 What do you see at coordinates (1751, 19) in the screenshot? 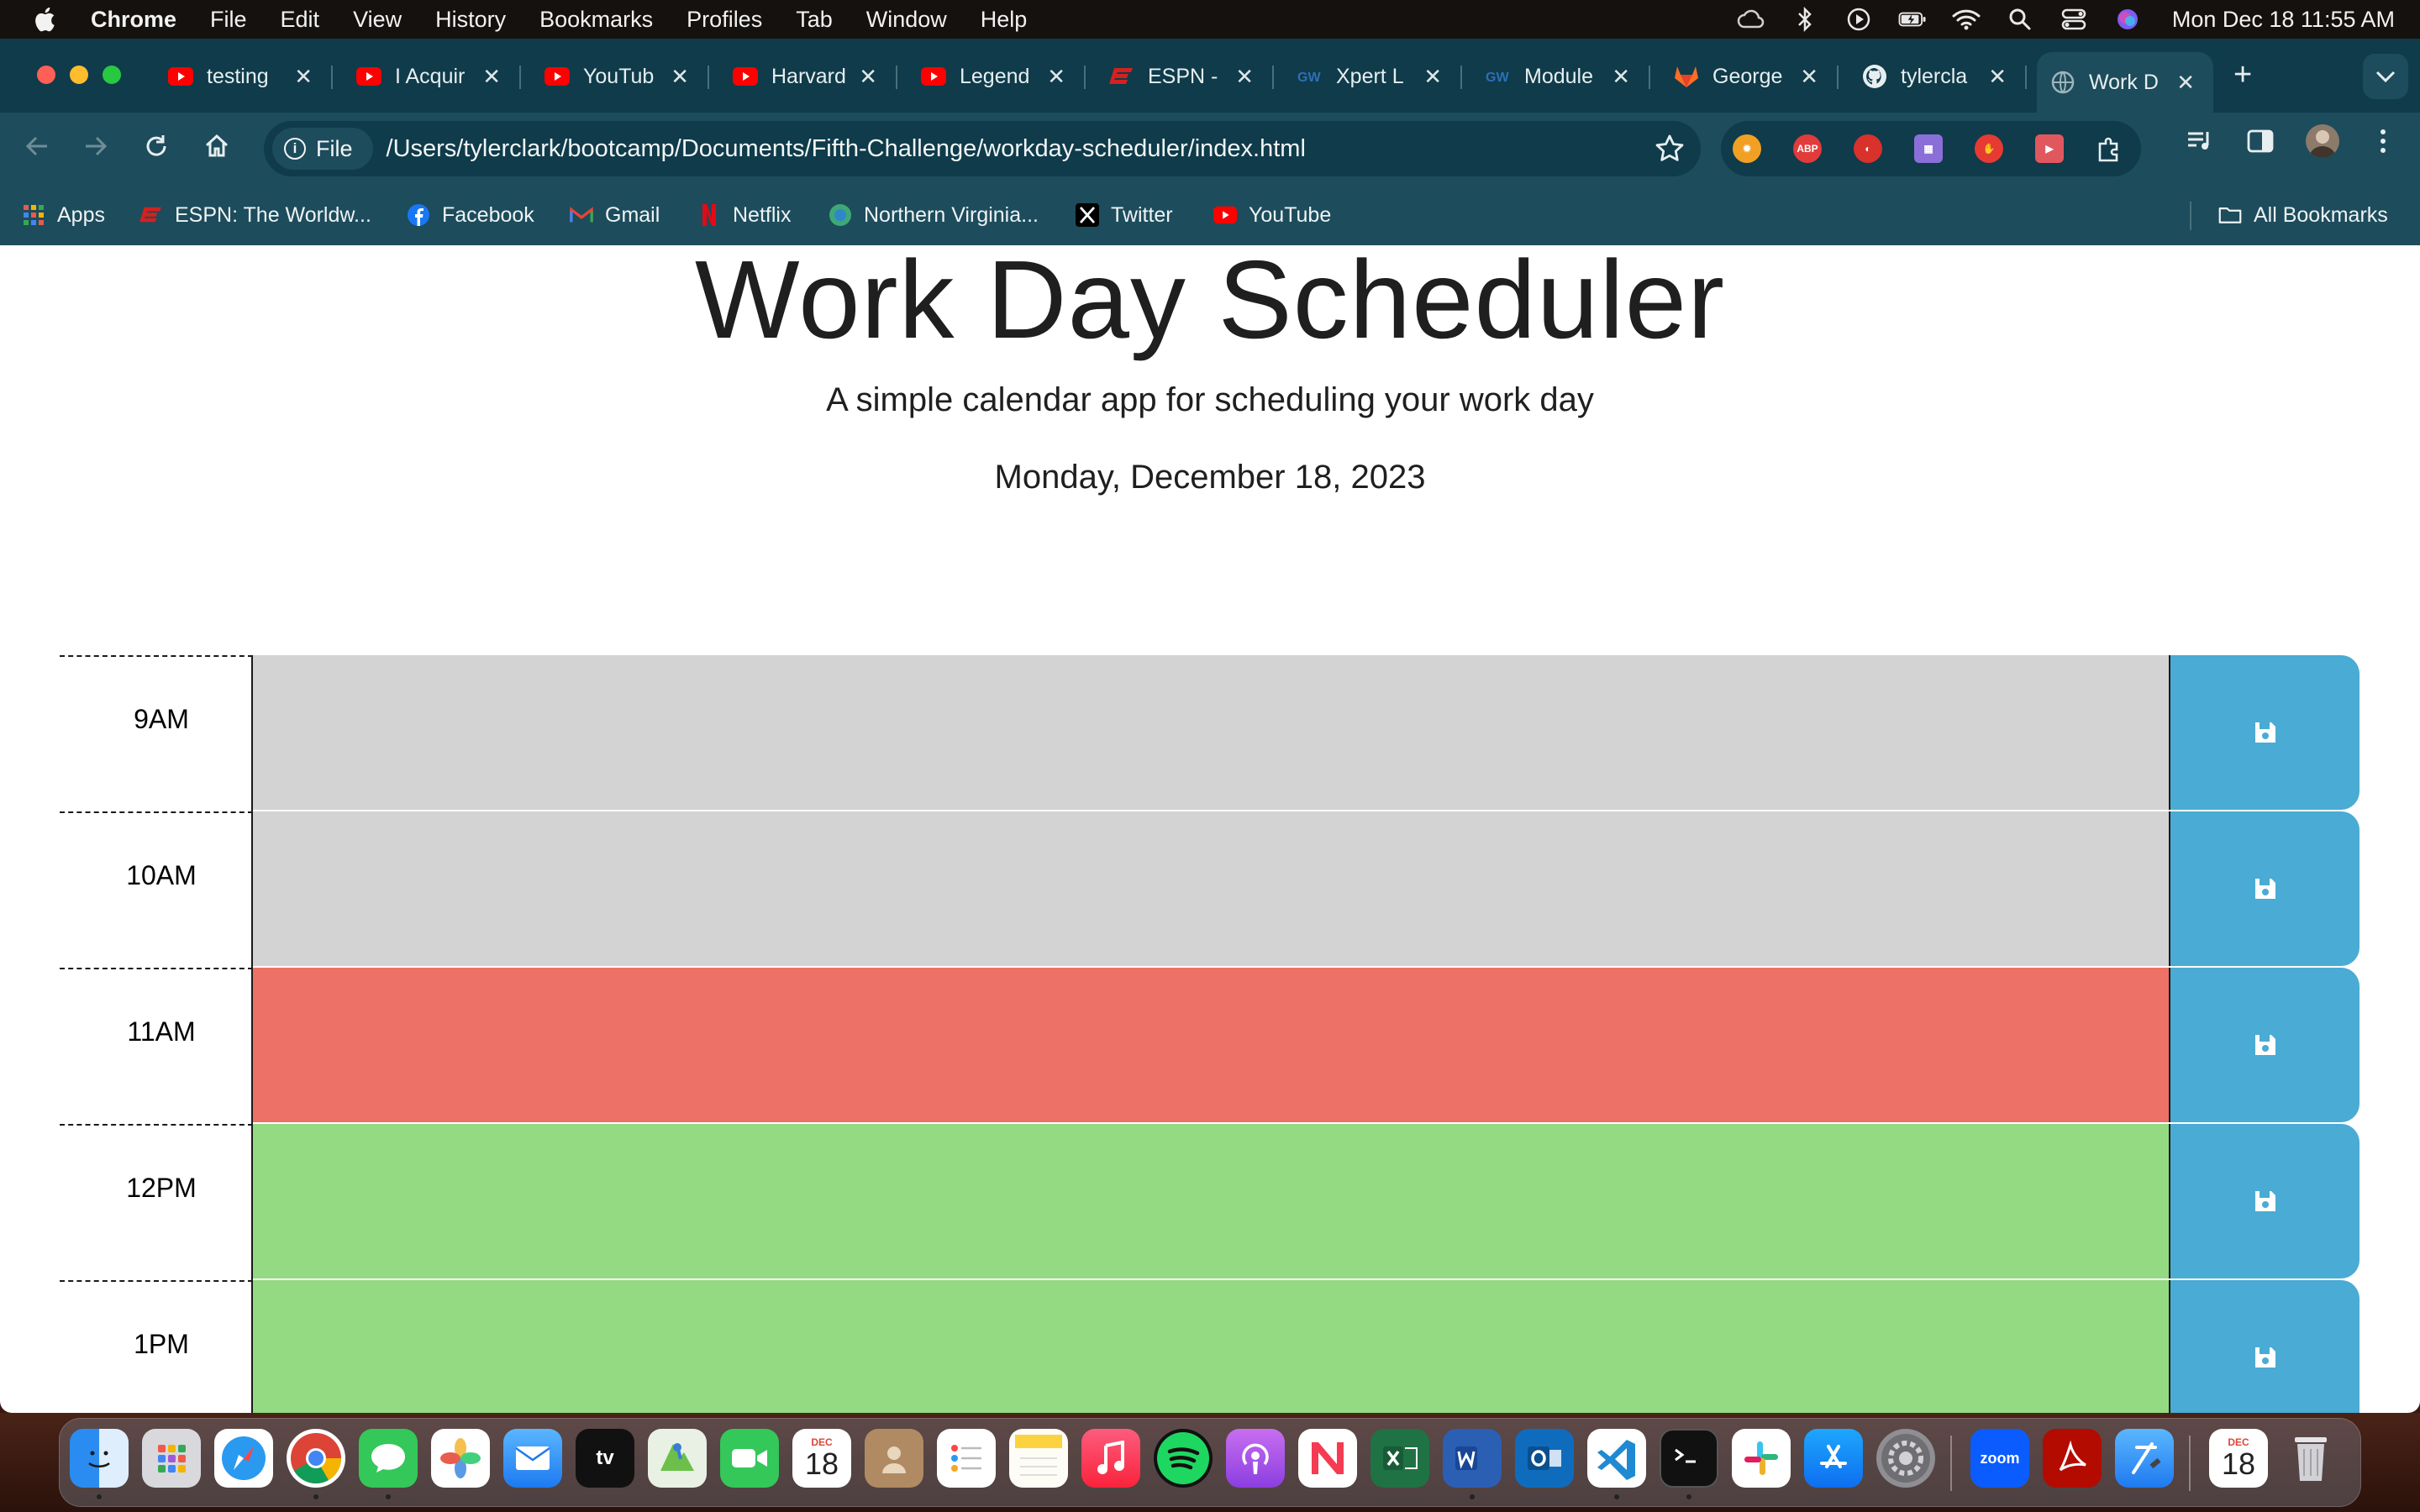
I see `creative-cloud-icon` at bounding box center [1751, 19].